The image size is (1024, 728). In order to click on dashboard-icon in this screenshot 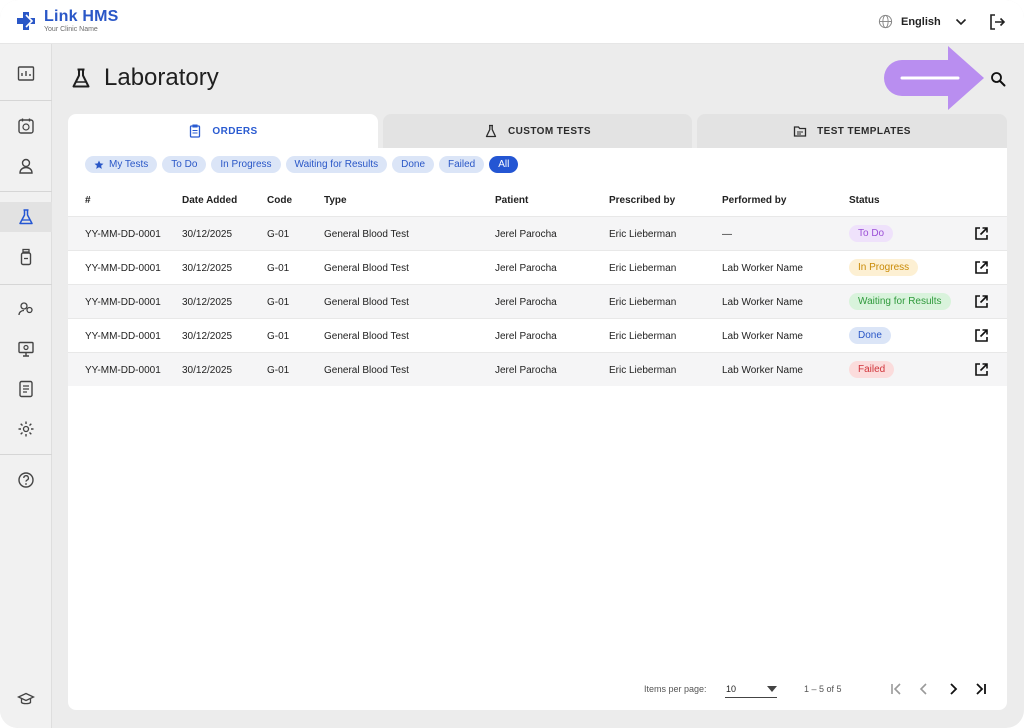, I will do `click(26, 73)`.